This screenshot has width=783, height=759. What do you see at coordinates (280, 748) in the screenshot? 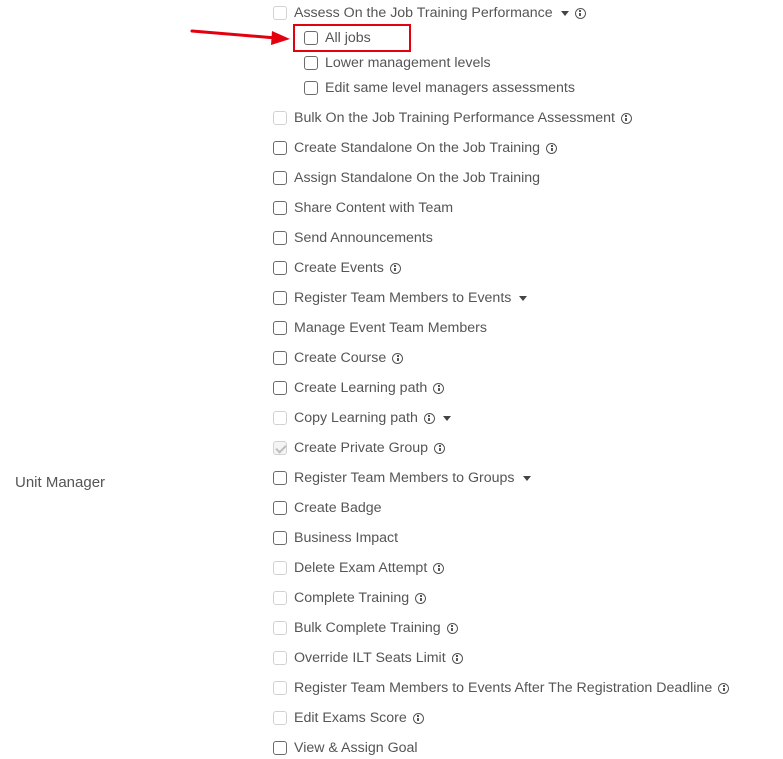
I see `checkbox-view-assign-goal` at bounding box center [280, 748].